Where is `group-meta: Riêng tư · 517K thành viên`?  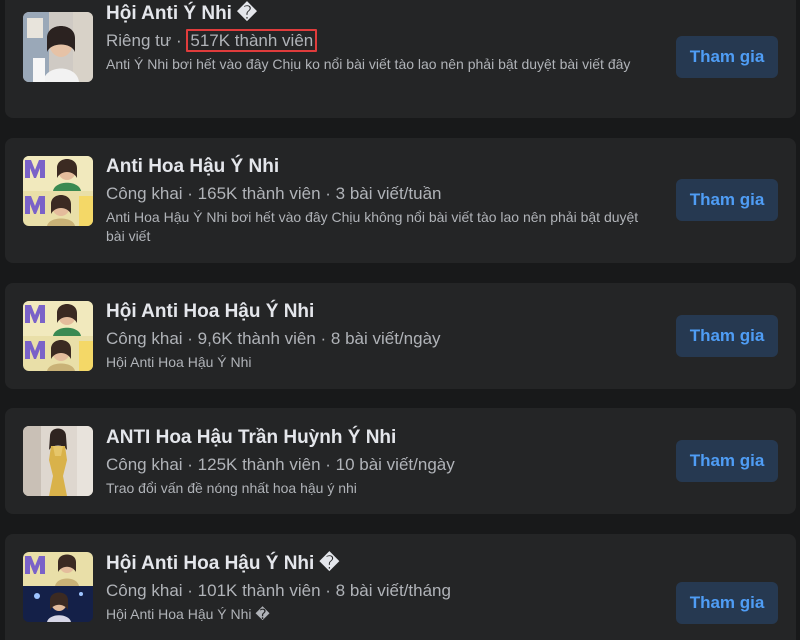
group-meta: Riêng tư · 517K thành viên is located at coordinates (381, 40).